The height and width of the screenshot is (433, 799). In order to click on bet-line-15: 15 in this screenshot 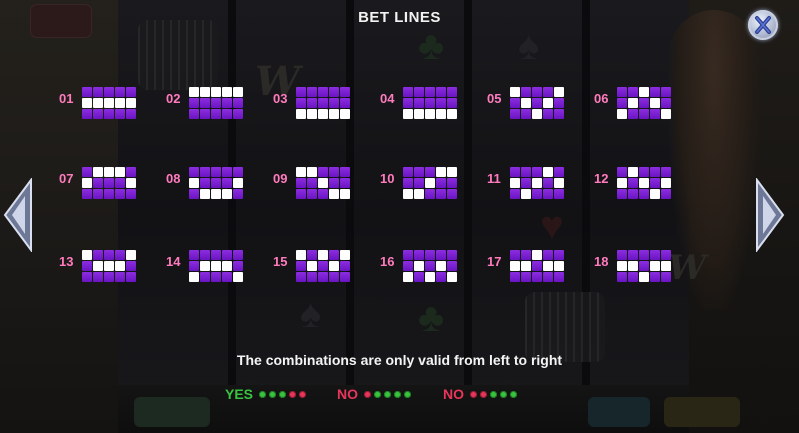, I will do `click(323, 276)`.